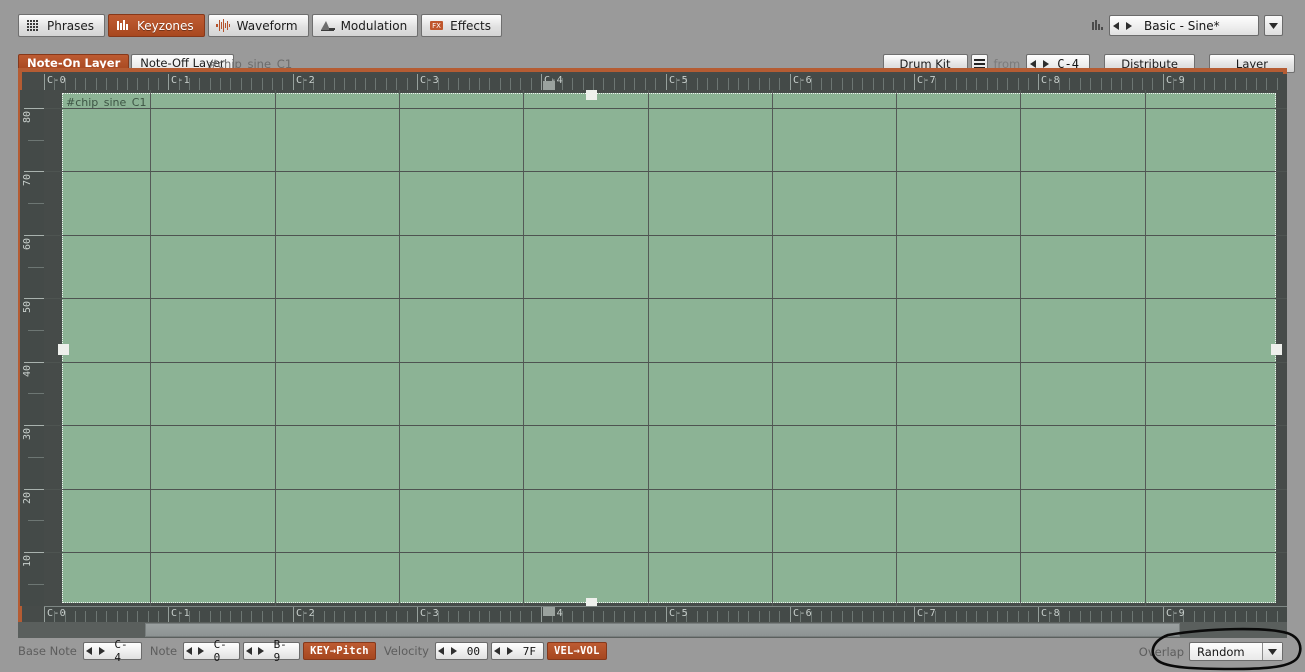 The width and height of the screenshot is (1305, 672). I want to click on bottom-note-ruler: C-0C-1C-2C-3C-4C-5C-6C-7C-8C-9, so click(665, 614).